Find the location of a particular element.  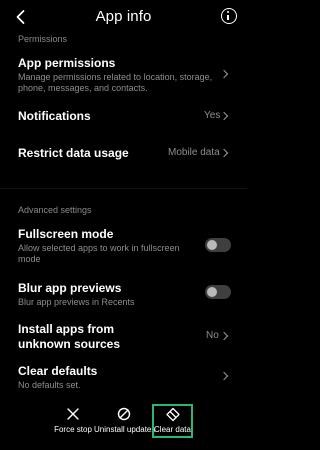

install-unknown-title-2: unknown sources is located at coordinates (69, 344).